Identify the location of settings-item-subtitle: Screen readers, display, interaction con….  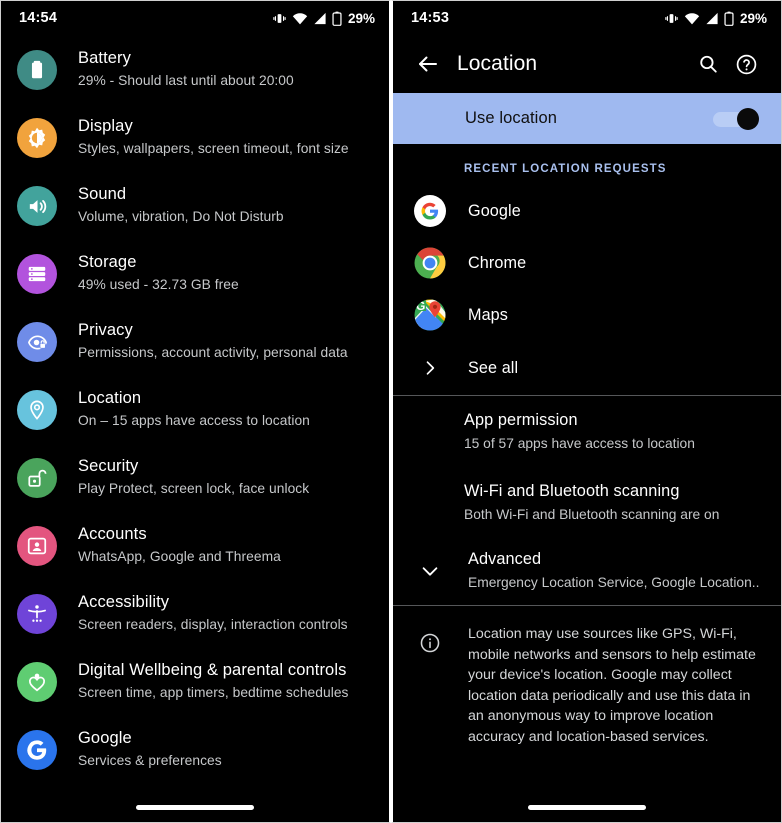
(213, 624).